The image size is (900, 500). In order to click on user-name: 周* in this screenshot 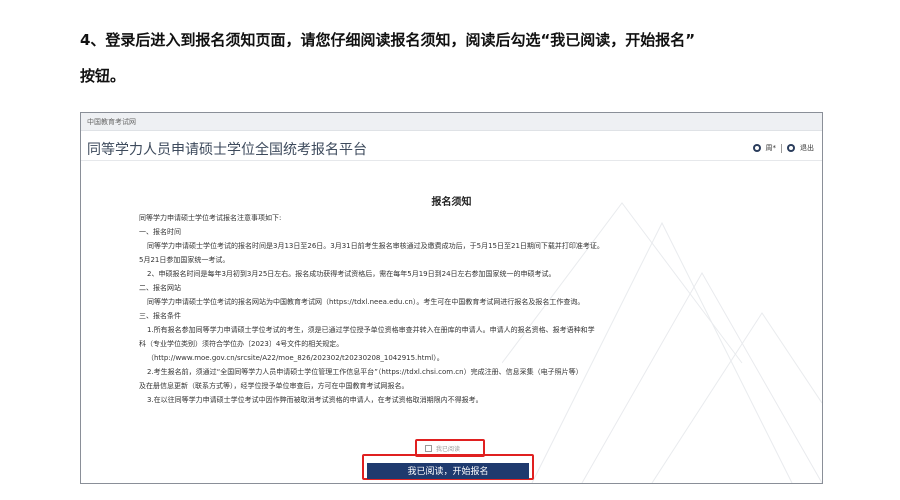, I will do `click(771, 148)`.